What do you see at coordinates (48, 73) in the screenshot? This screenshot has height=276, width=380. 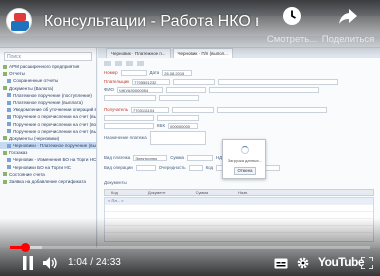 I see `sidebar-item: Отчеты` at bounding box center [48, 73].